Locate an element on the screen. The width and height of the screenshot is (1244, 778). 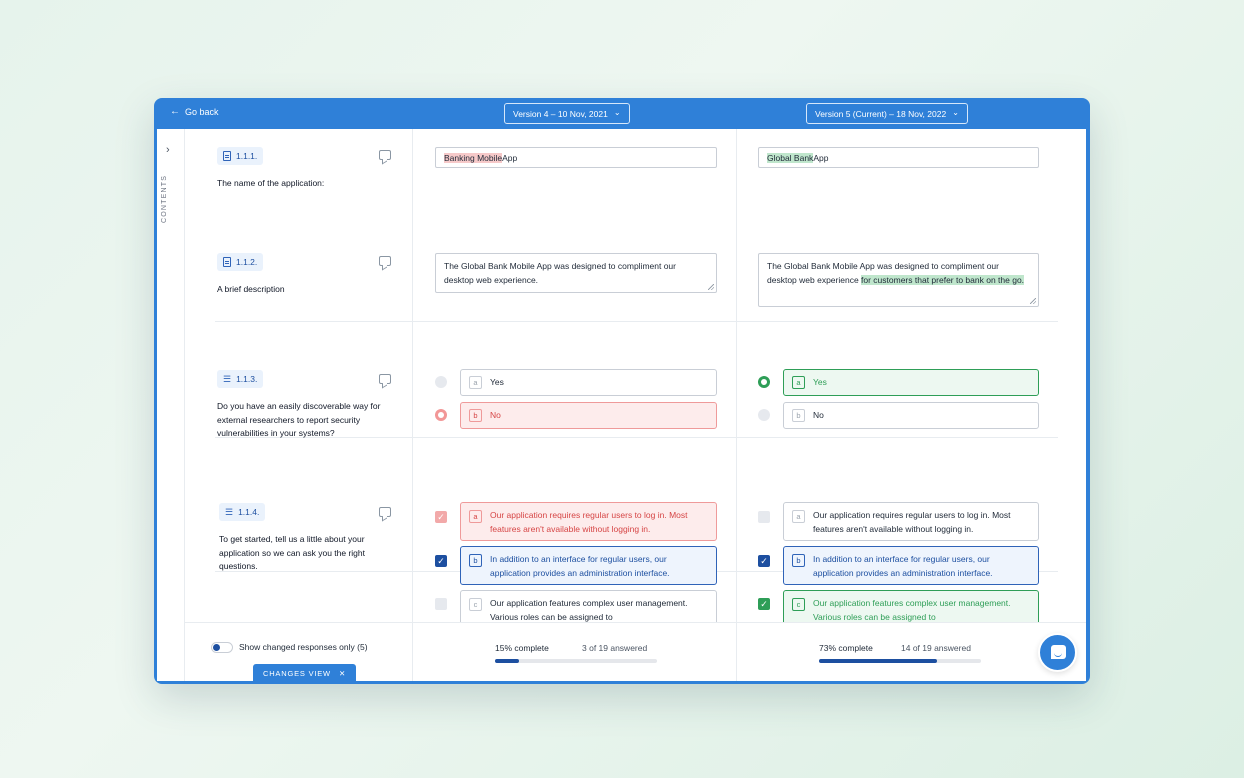
list-icon: ☰ is located at coordinates (227, 378).